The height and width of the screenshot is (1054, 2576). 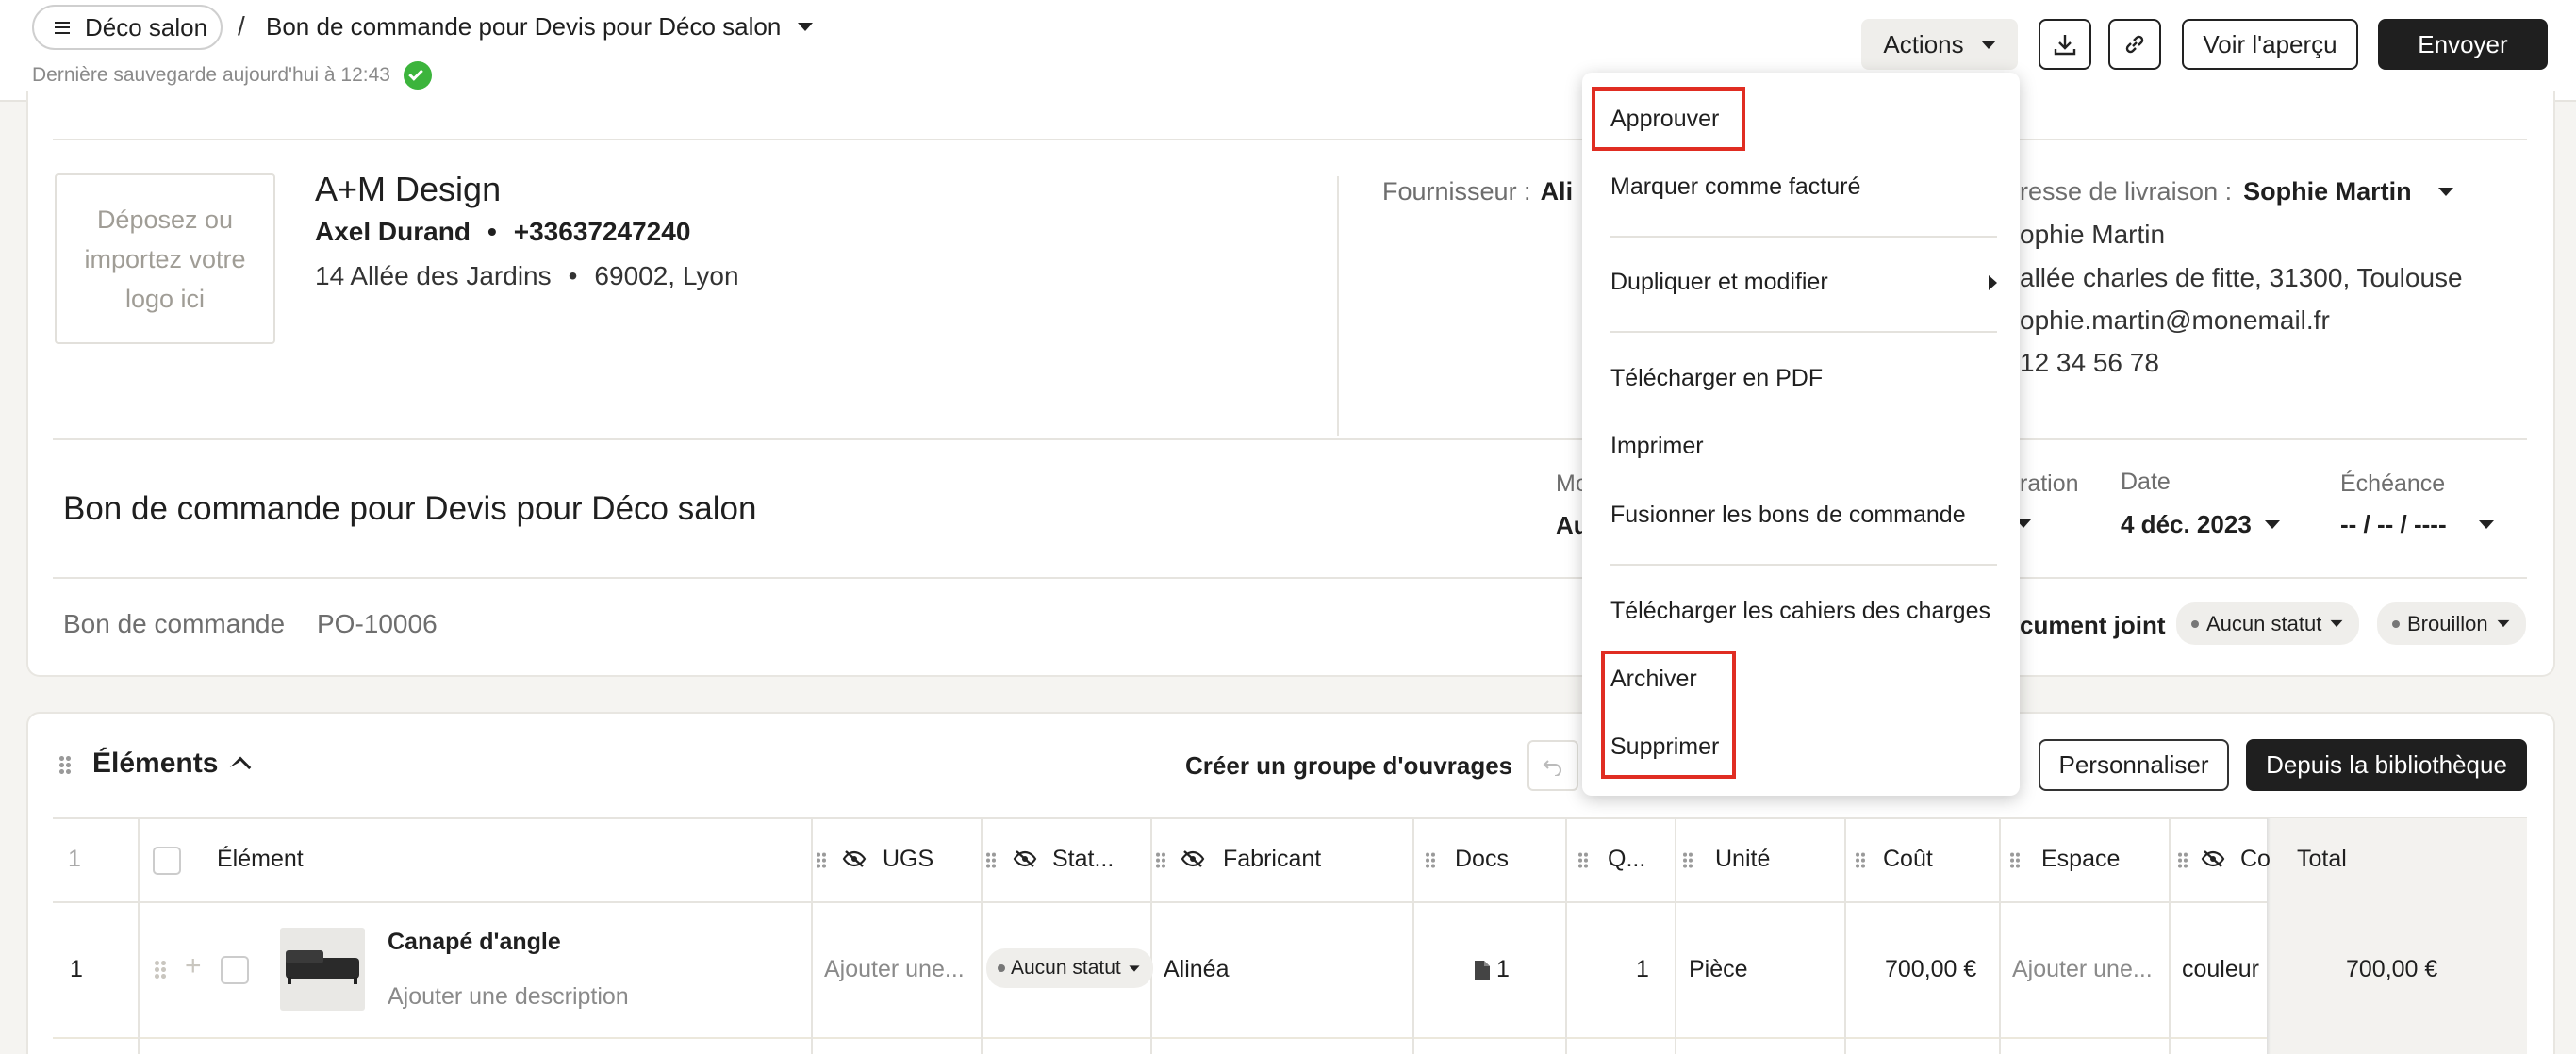 I want to click on col-co: Co, so click(x=2255, y=859).